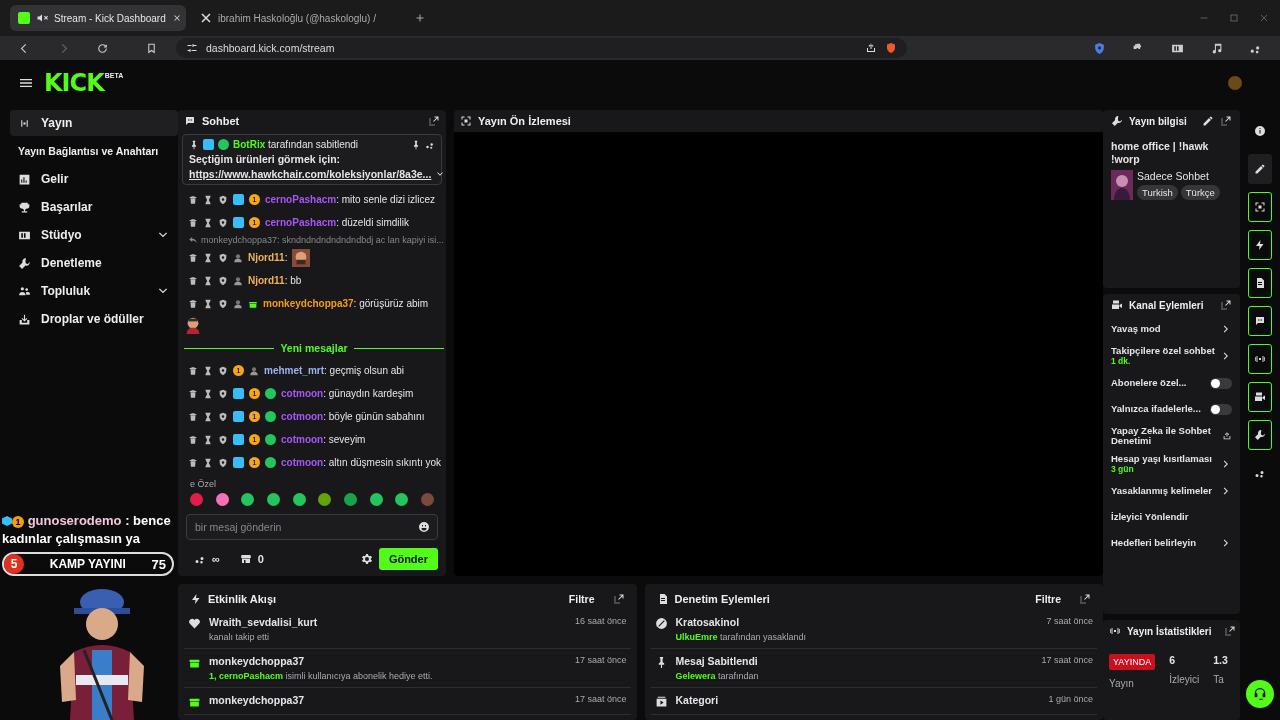 This screenshot has height=720, width=1280. Describe the element at coordinates (1164, 436) in the screenshot. I see `action-label: Yapay Zeka ile Sohbet Denetimi` at that location.